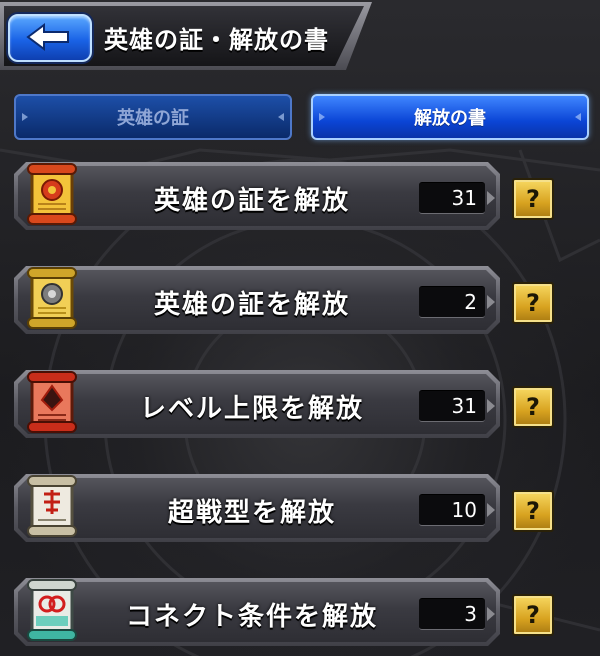 Image resolution: width=600 pixels, height=656 pixels. I want to click on list-item: 英雄の証を解放 2 ?, so click(307, 301).